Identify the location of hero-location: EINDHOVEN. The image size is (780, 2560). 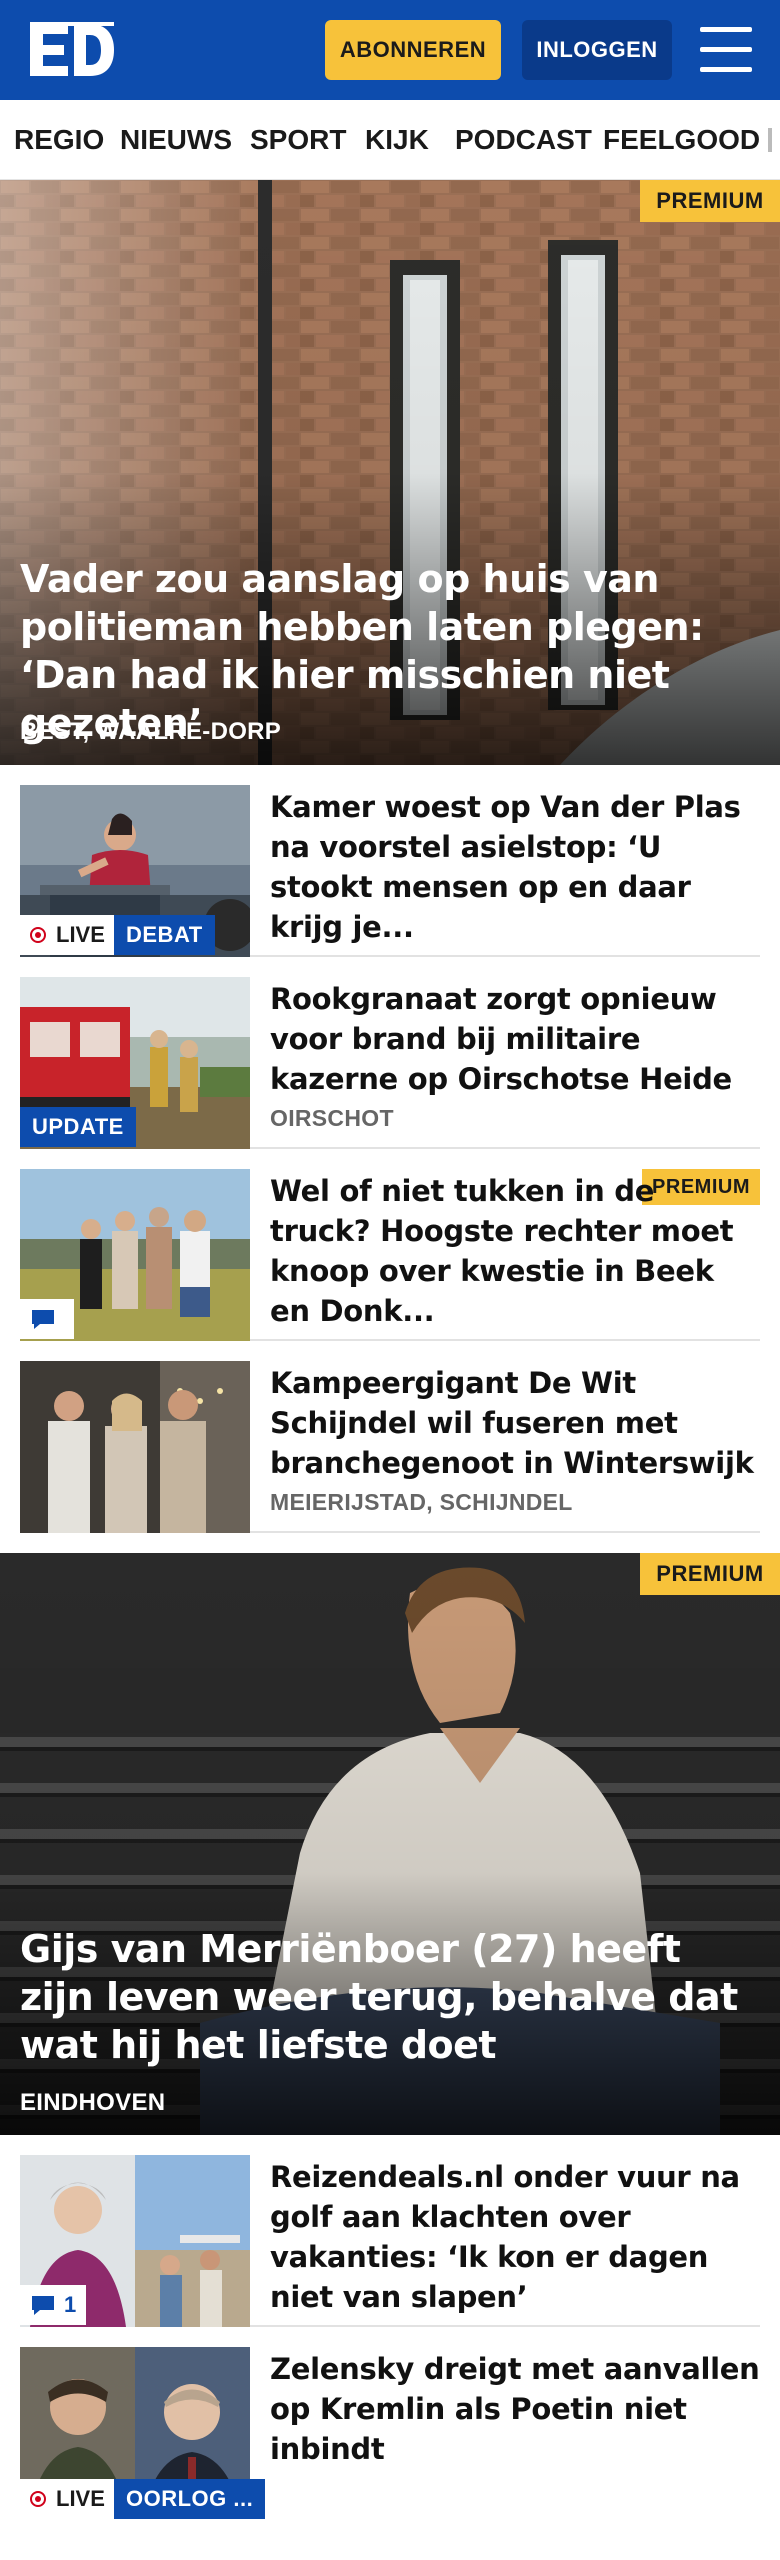
(93, 2102).